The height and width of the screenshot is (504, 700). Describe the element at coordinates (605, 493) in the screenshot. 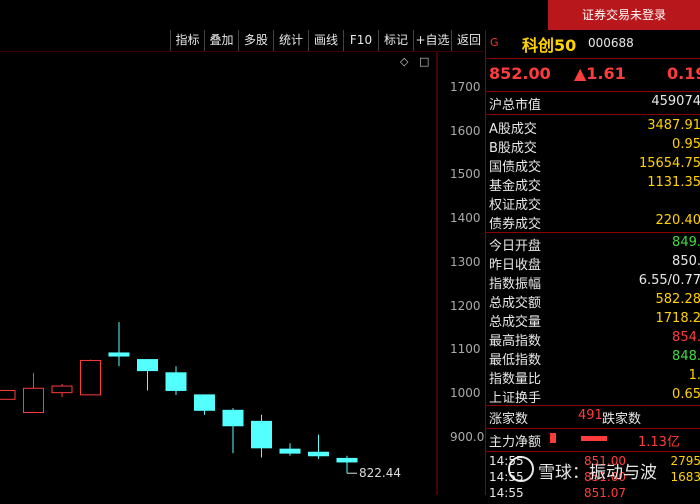

I see `tick-price: 851.07` at that location.